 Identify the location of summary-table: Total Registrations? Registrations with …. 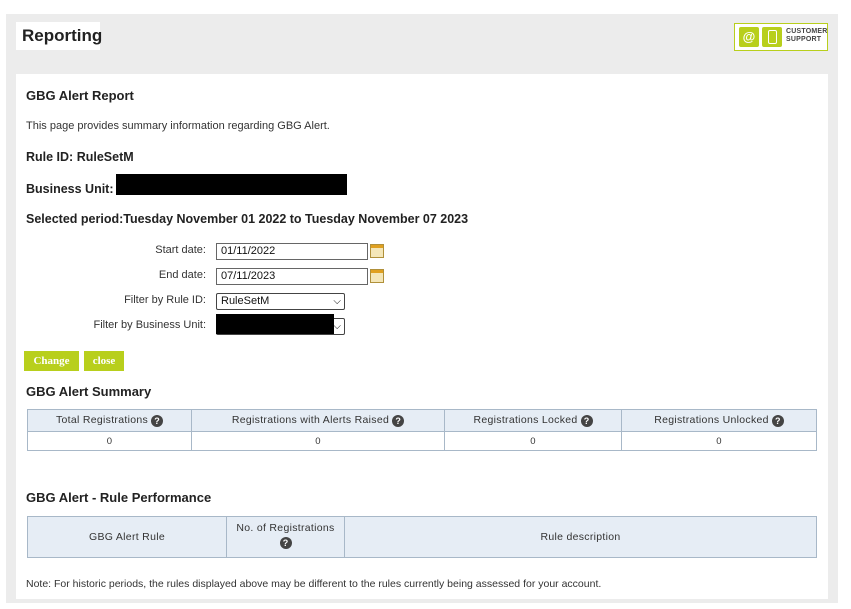
(422, 430).